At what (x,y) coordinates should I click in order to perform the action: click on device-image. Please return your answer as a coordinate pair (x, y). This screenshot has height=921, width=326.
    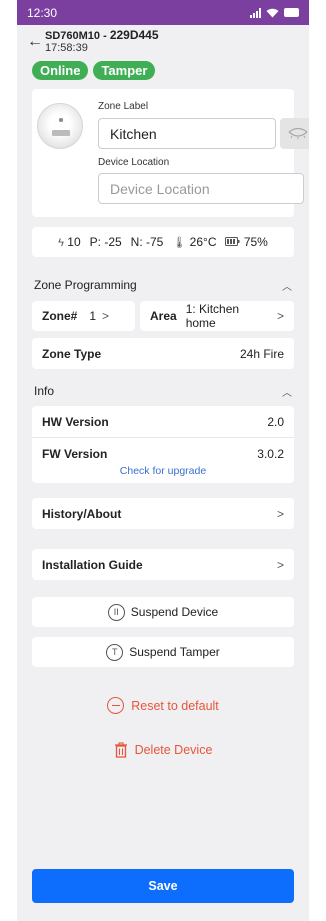
    Looking at the image, I should click on (60, 126).